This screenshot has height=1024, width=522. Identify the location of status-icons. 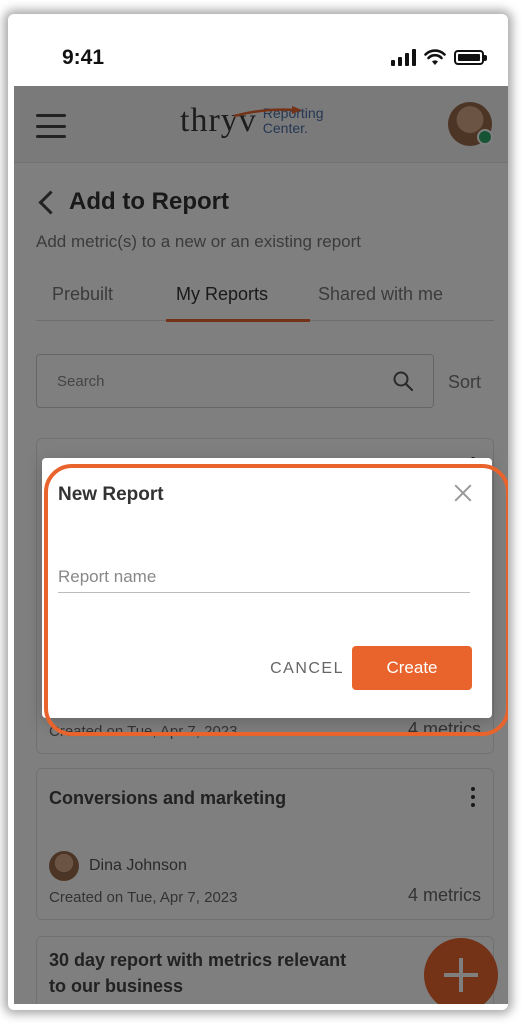
(439, 57).